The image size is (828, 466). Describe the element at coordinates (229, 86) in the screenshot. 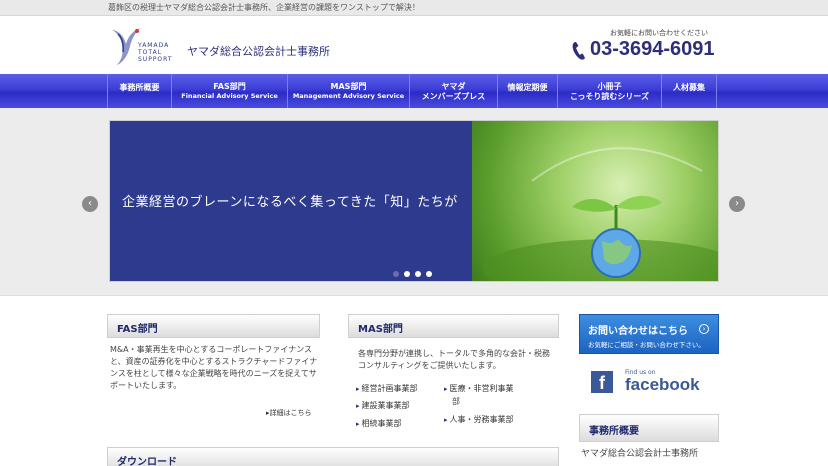

I see `nav-label: FAS部門` at that location.